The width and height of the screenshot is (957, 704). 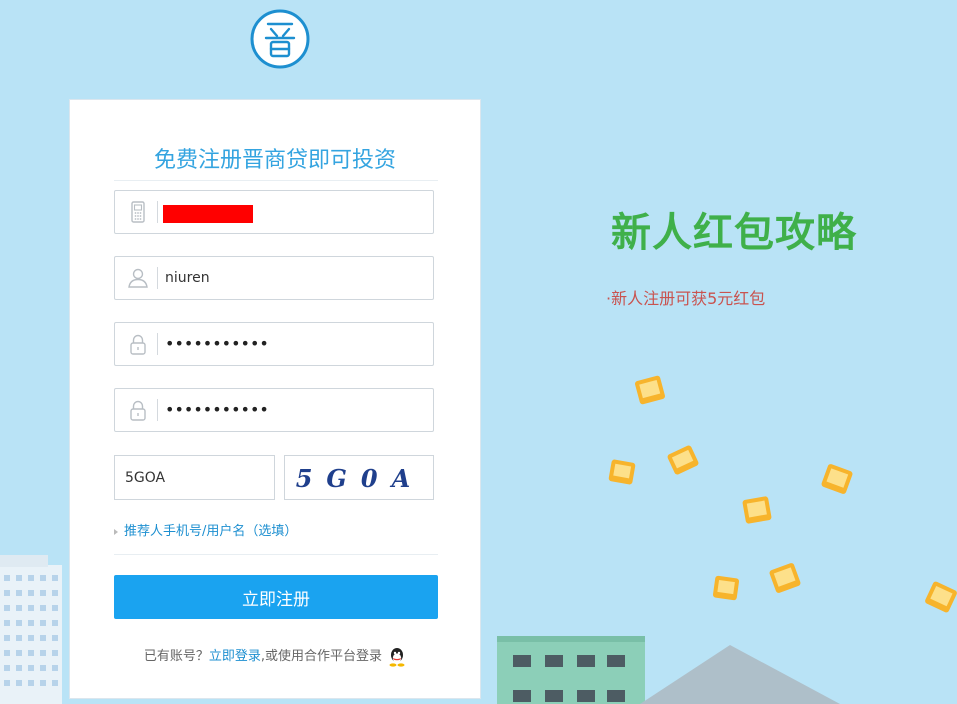 What do you see at coordinates (686, 298) in the screenshot?
I see `promo-subtitle: ·新人注册可获5元红包` at bounding box center [686, 298].